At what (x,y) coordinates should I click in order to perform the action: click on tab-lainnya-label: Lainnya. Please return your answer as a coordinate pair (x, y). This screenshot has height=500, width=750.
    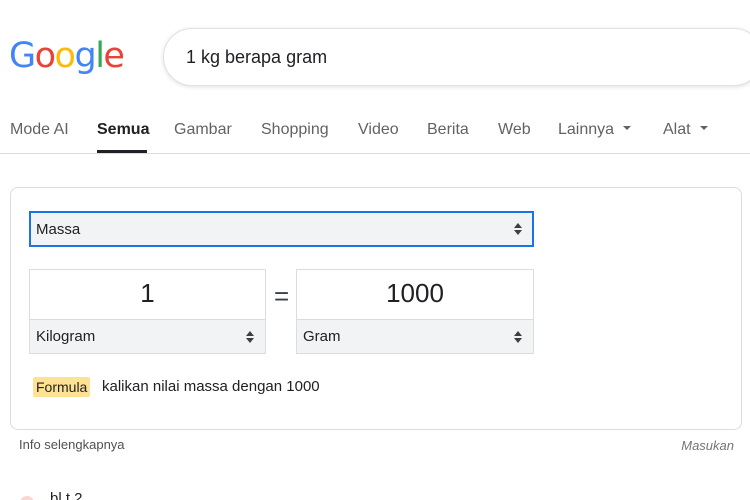
    Looking at the image, I should click on (586, 129).